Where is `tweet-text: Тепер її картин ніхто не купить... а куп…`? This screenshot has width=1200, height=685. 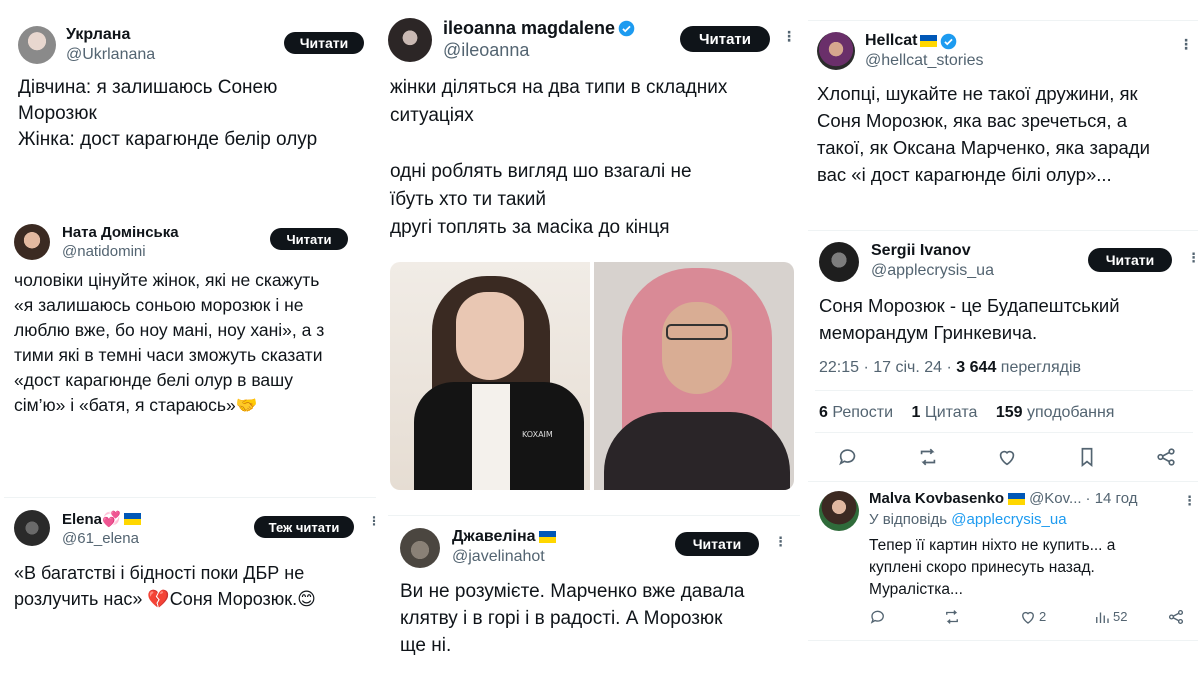
tweet-text: Тепер її картин ніхто не купить... а куп… is located at coordinates (992, 567).